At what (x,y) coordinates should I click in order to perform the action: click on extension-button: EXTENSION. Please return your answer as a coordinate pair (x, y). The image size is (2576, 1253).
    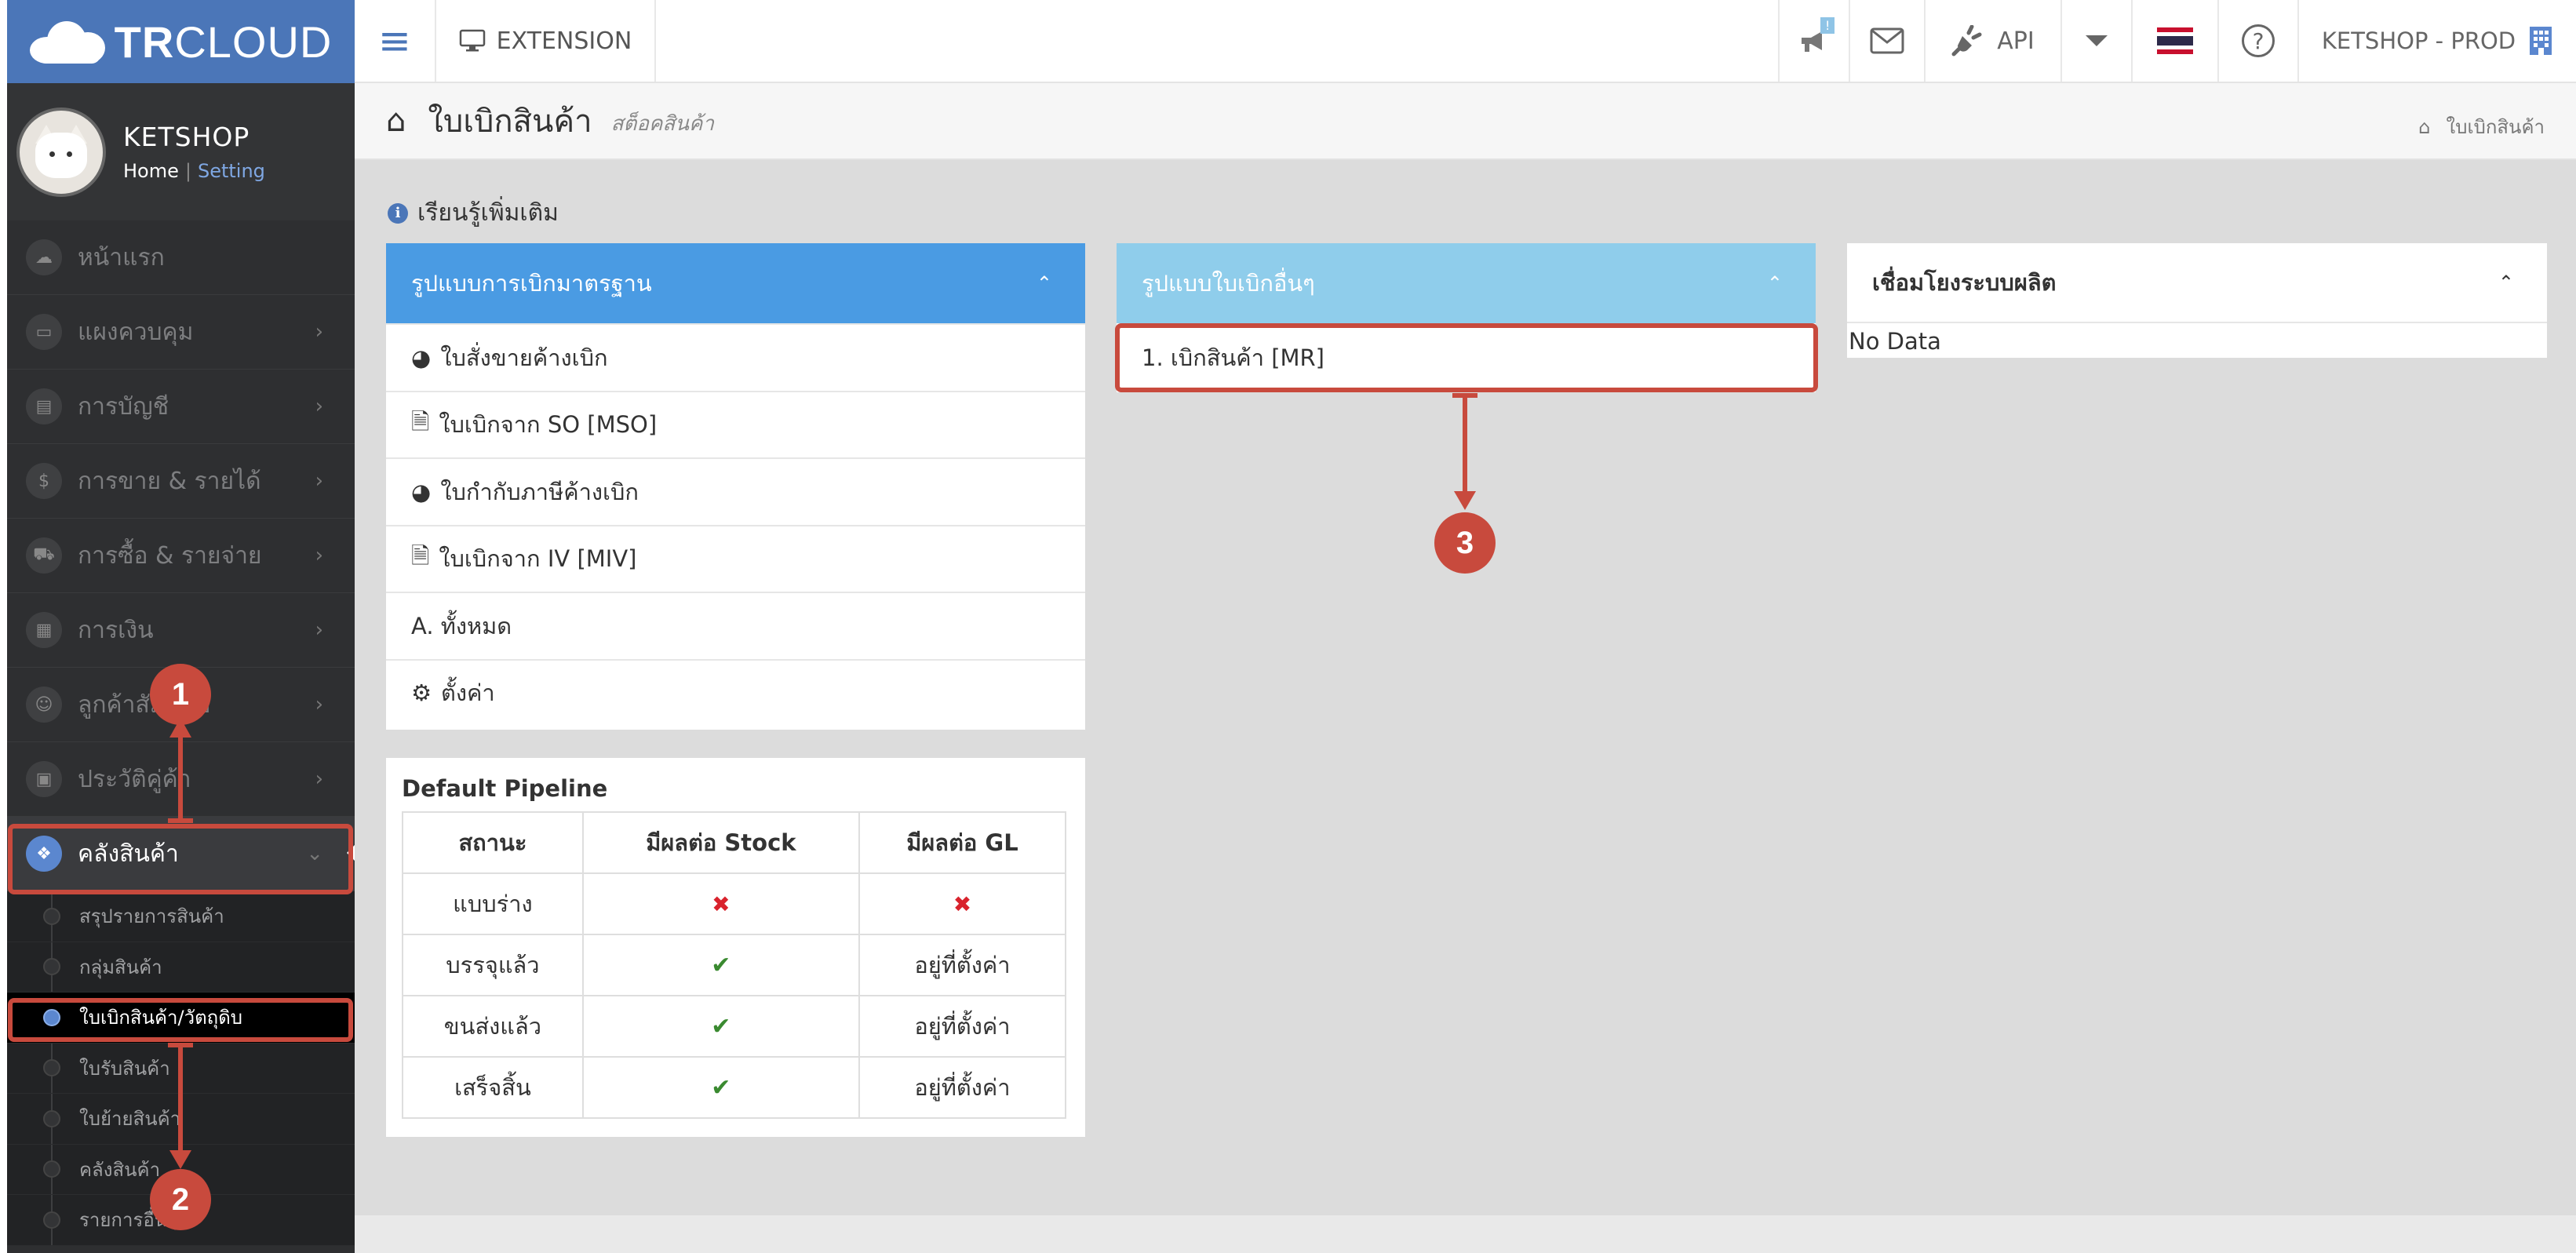
    Looking at the image, I should click on (546, 41).